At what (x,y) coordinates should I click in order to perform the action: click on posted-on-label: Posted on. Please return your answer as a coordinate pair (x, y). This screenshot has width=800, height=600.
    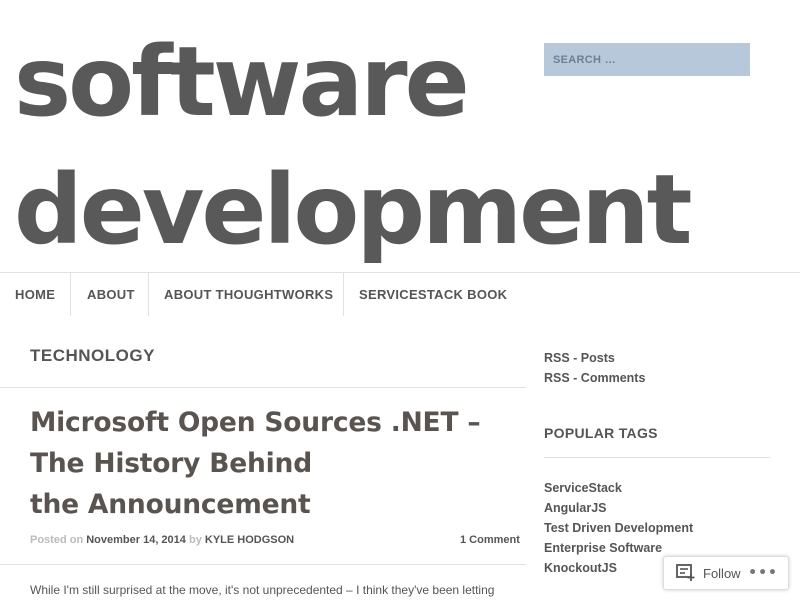
    Looking at the image, I should click on (57, 540).